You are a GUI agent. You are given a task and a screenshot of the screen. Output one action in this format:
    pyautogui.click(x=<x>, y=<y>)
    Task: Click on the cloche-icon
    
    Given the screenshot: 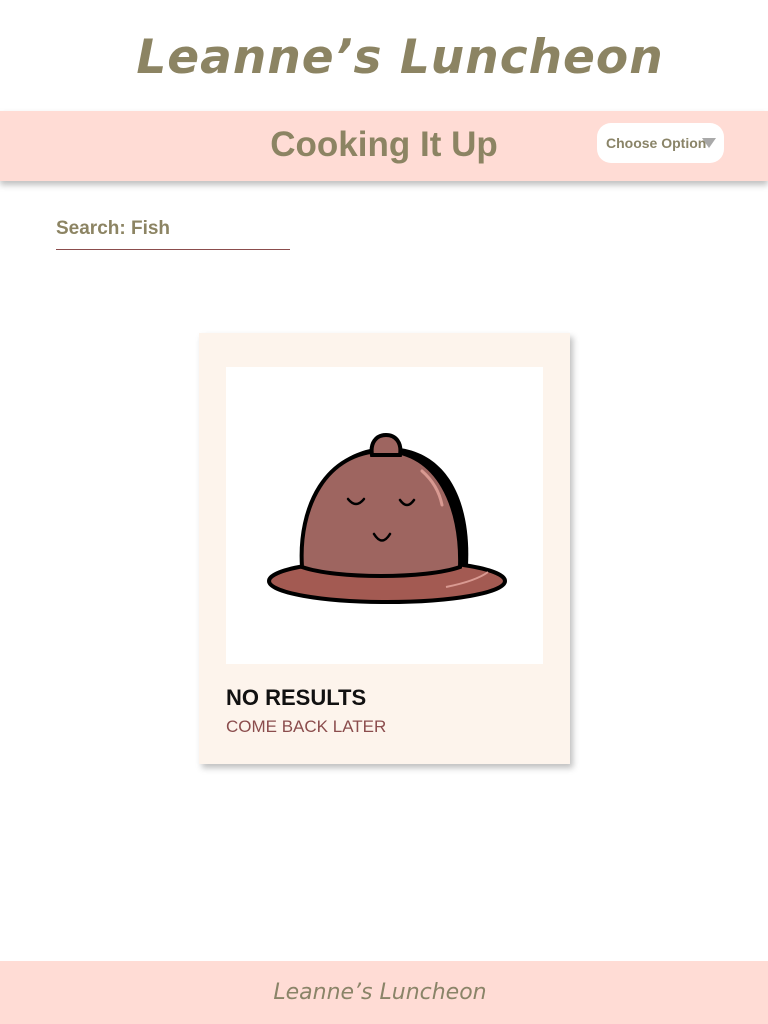 What is the action you would take?
    pyautogui.click(x=387, y=518)
    